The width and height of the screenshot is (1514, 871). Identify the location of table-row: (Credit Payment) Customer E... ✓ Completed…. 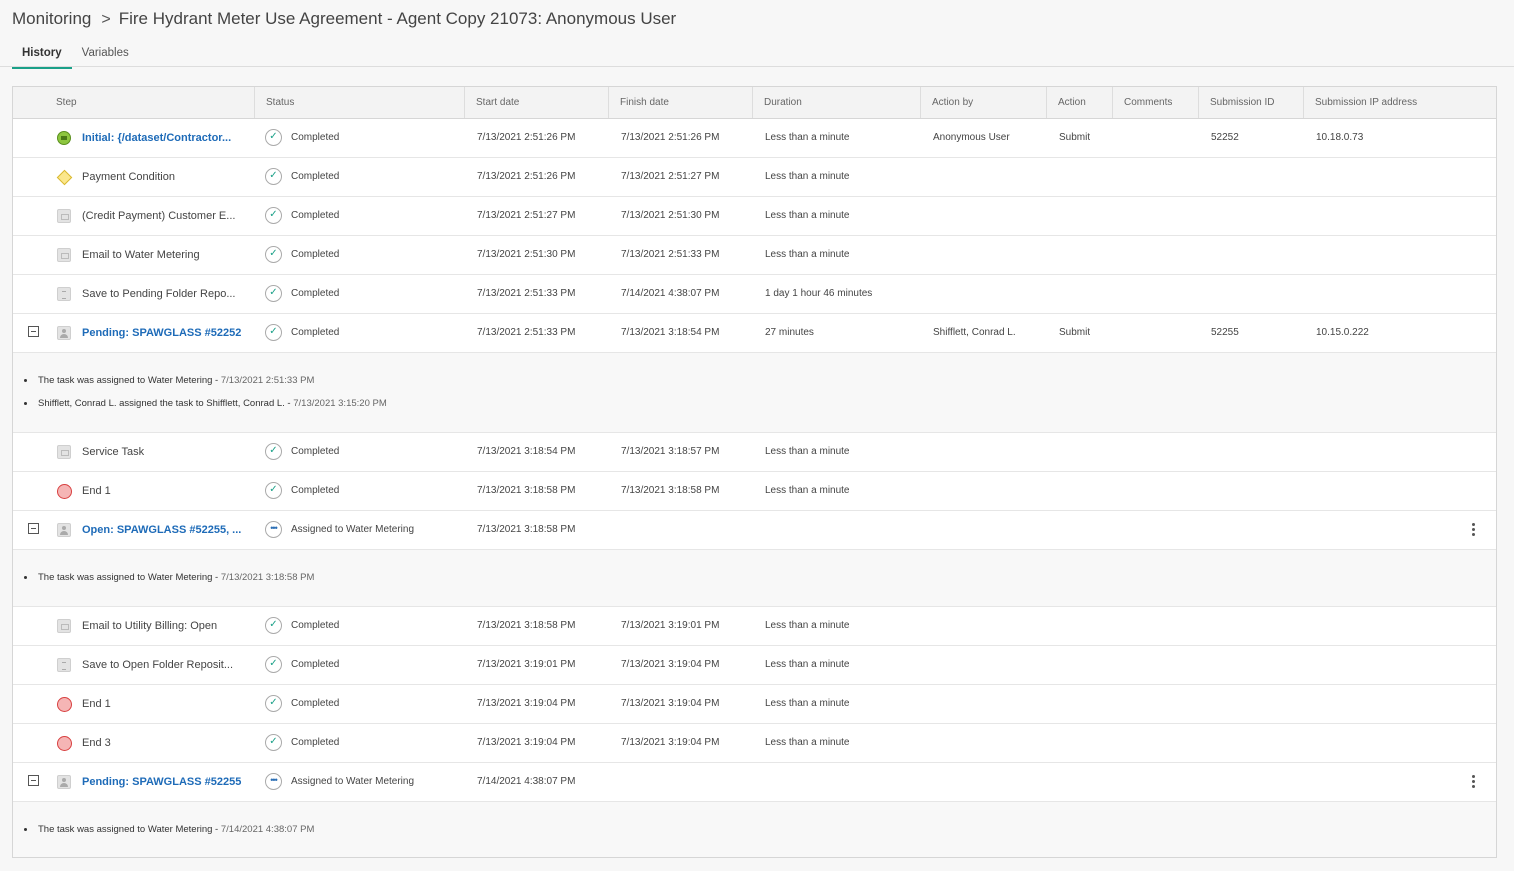
(754, 216).